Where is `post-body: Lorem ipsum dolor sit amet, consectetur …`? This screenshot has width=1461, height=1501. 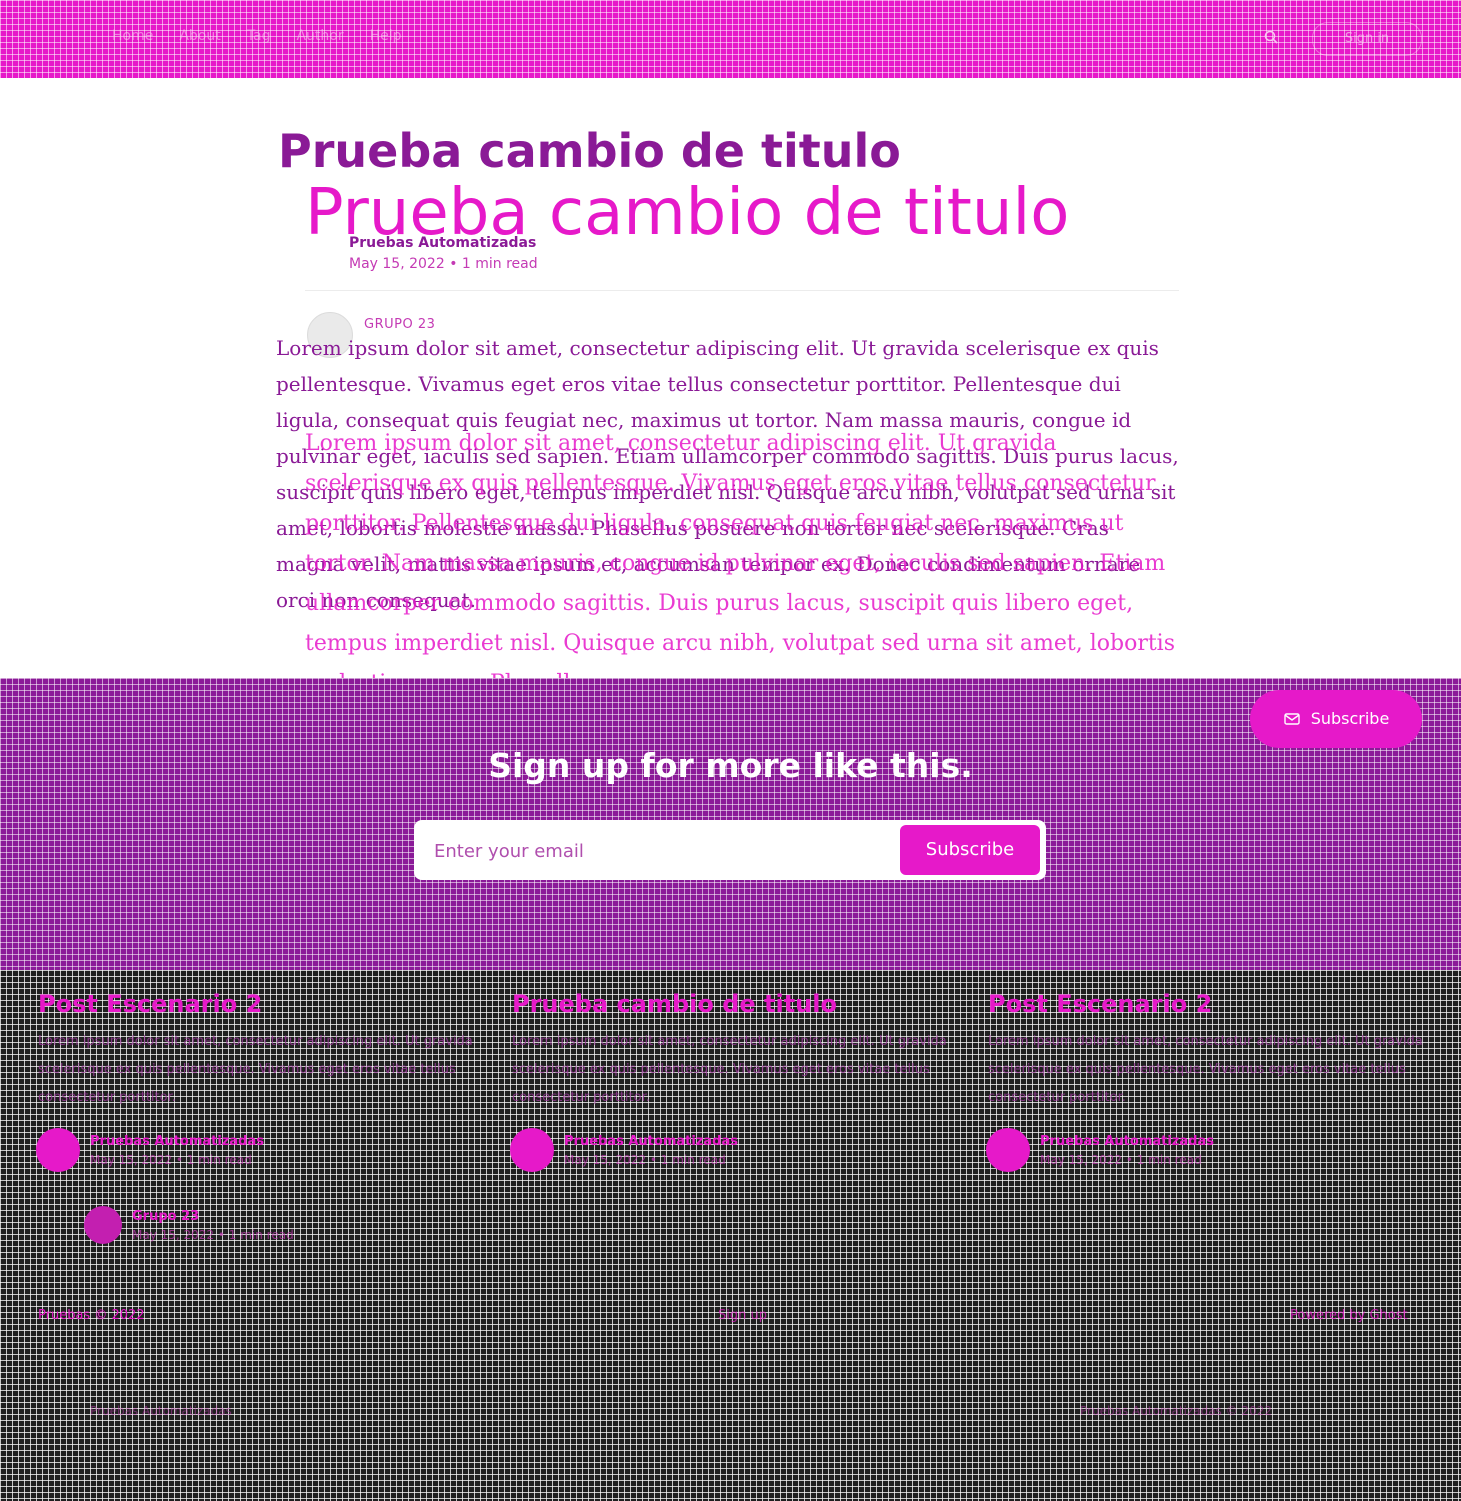 post-body: Lorem ipsum dolor sit amet, consectetur … is located at coordinates (740, 563).